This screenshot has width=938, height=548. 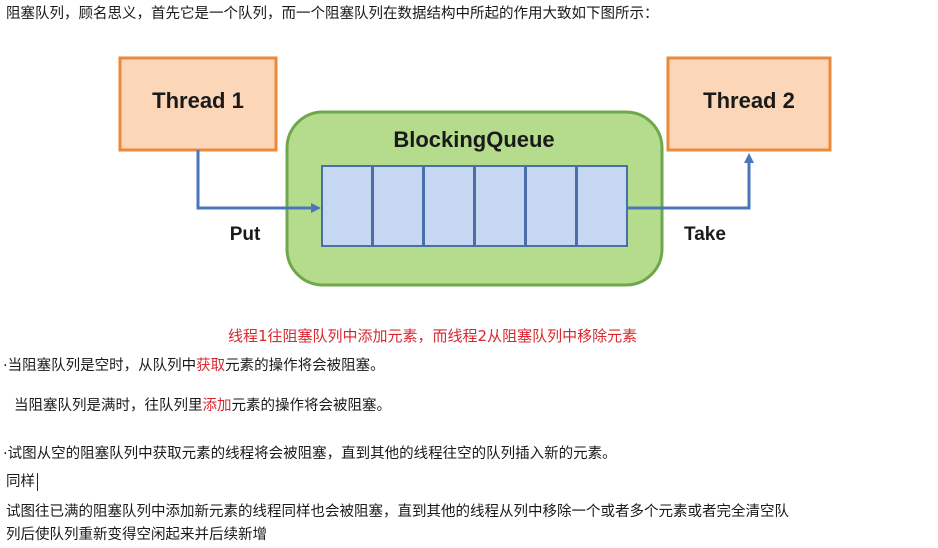 I want to click on blocking-queue-label: BlockingQueue, so click(x=473, y=139).